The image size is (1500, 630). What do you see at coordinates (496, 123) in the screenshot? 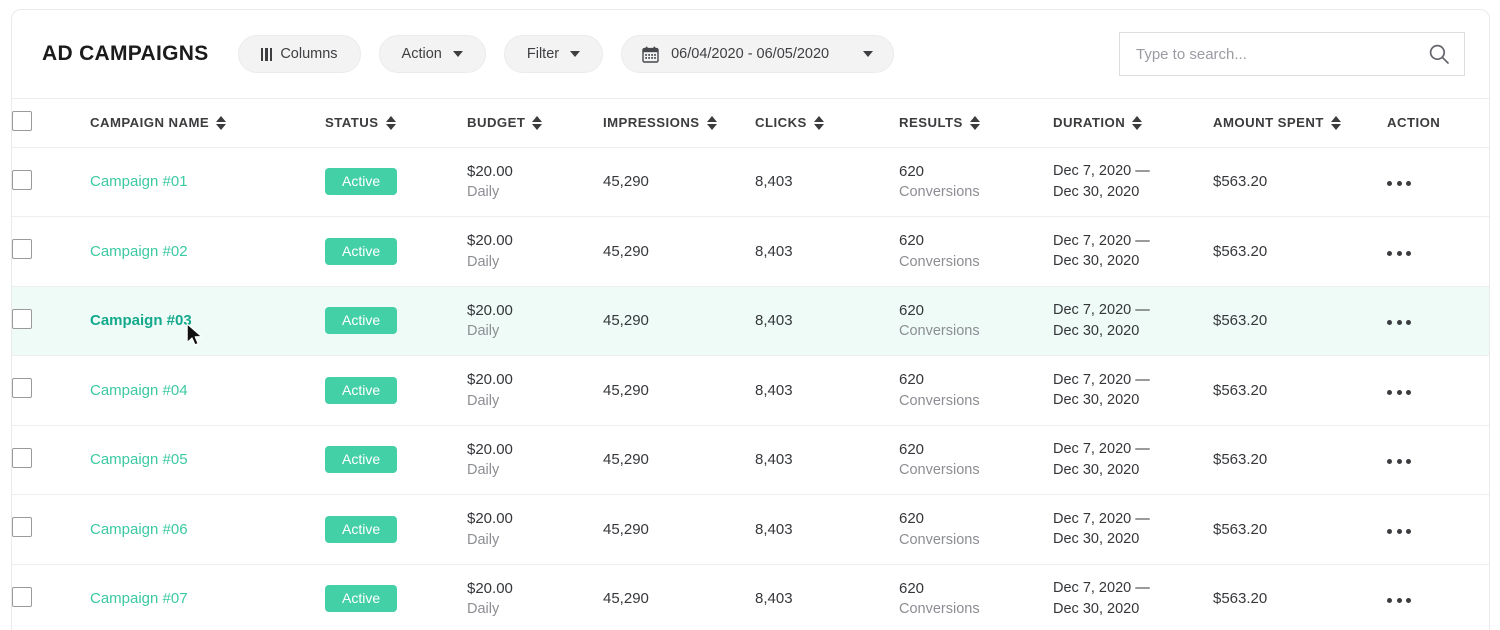
I see `col-budget-label: BUDGET` at bounding box center [496, 123].